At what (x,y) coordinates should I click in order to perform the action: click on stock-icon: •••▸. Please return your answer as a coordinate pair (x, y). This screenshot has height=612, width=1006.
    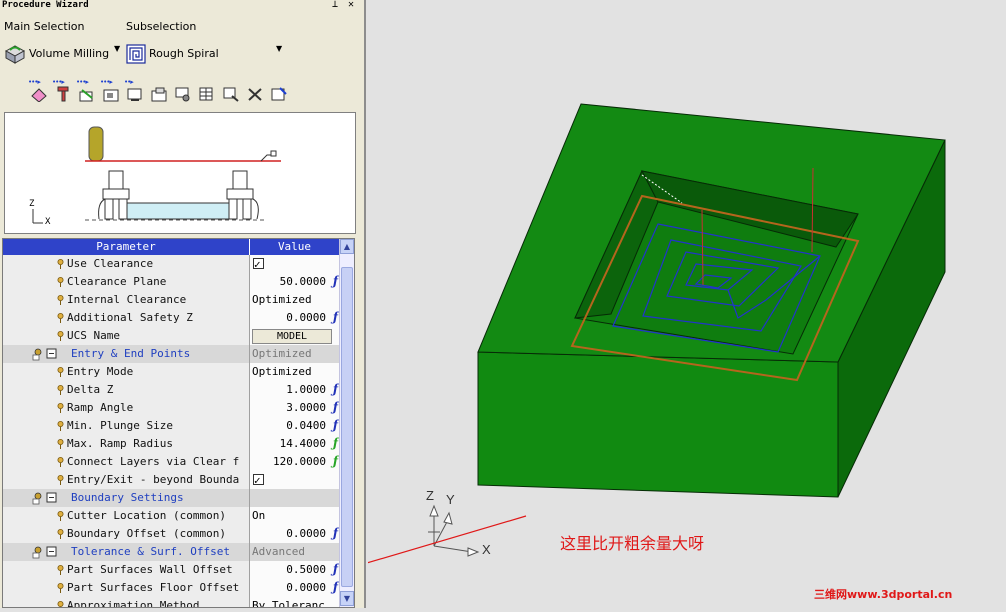
    Looking at the image, I should click on (111, 90).